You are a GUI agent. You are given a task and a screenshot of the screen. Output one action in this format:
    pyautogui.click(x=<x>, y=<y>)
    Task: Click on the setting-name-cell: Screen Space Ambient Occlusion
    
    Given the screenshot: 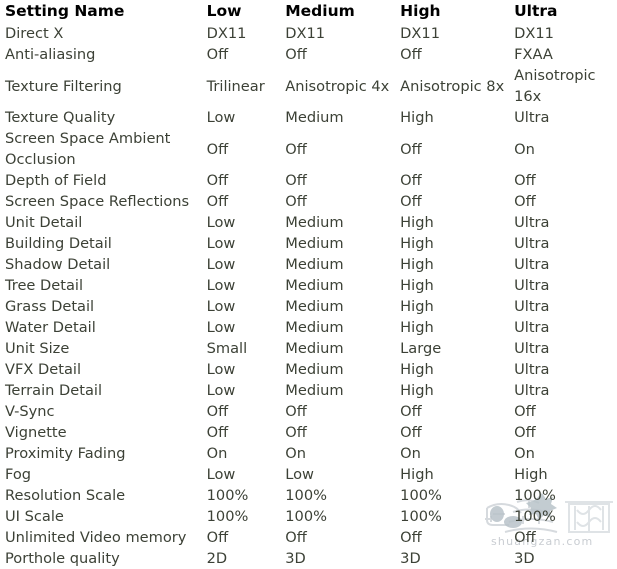 What is the action you would take?
    pyautogui.click(x=88, y=149)
    